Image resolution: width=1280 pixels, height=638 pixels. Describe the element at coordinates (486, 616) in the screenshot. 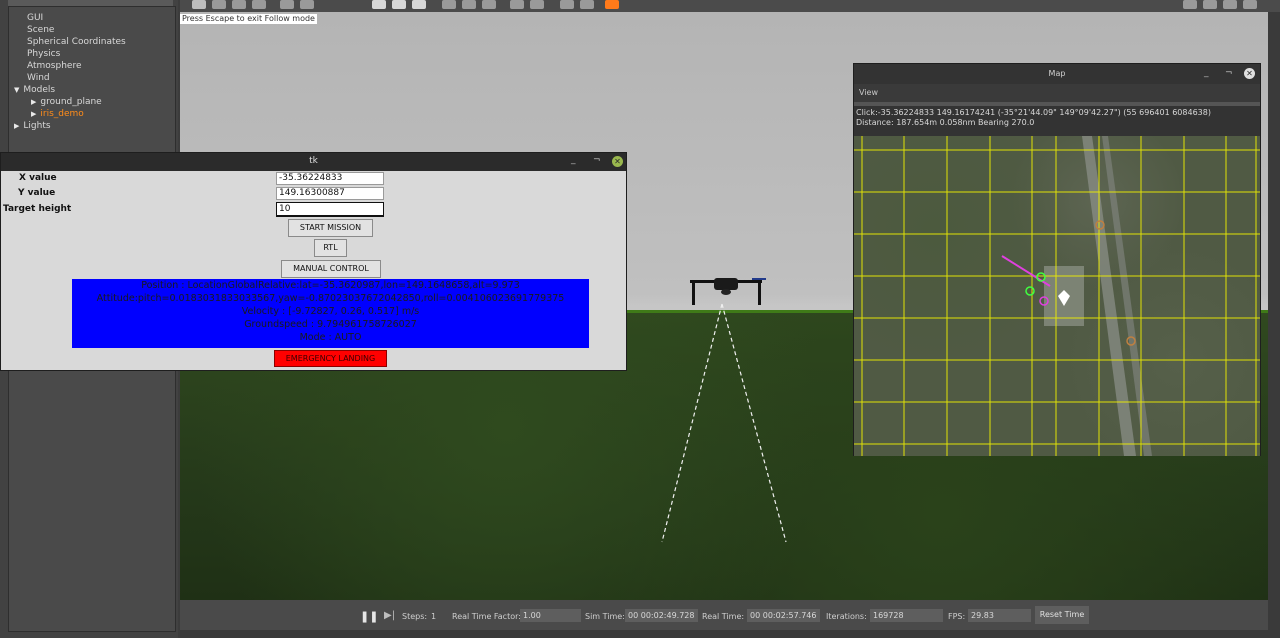

I see `rtf-label: Real Time Factor:` at that location.